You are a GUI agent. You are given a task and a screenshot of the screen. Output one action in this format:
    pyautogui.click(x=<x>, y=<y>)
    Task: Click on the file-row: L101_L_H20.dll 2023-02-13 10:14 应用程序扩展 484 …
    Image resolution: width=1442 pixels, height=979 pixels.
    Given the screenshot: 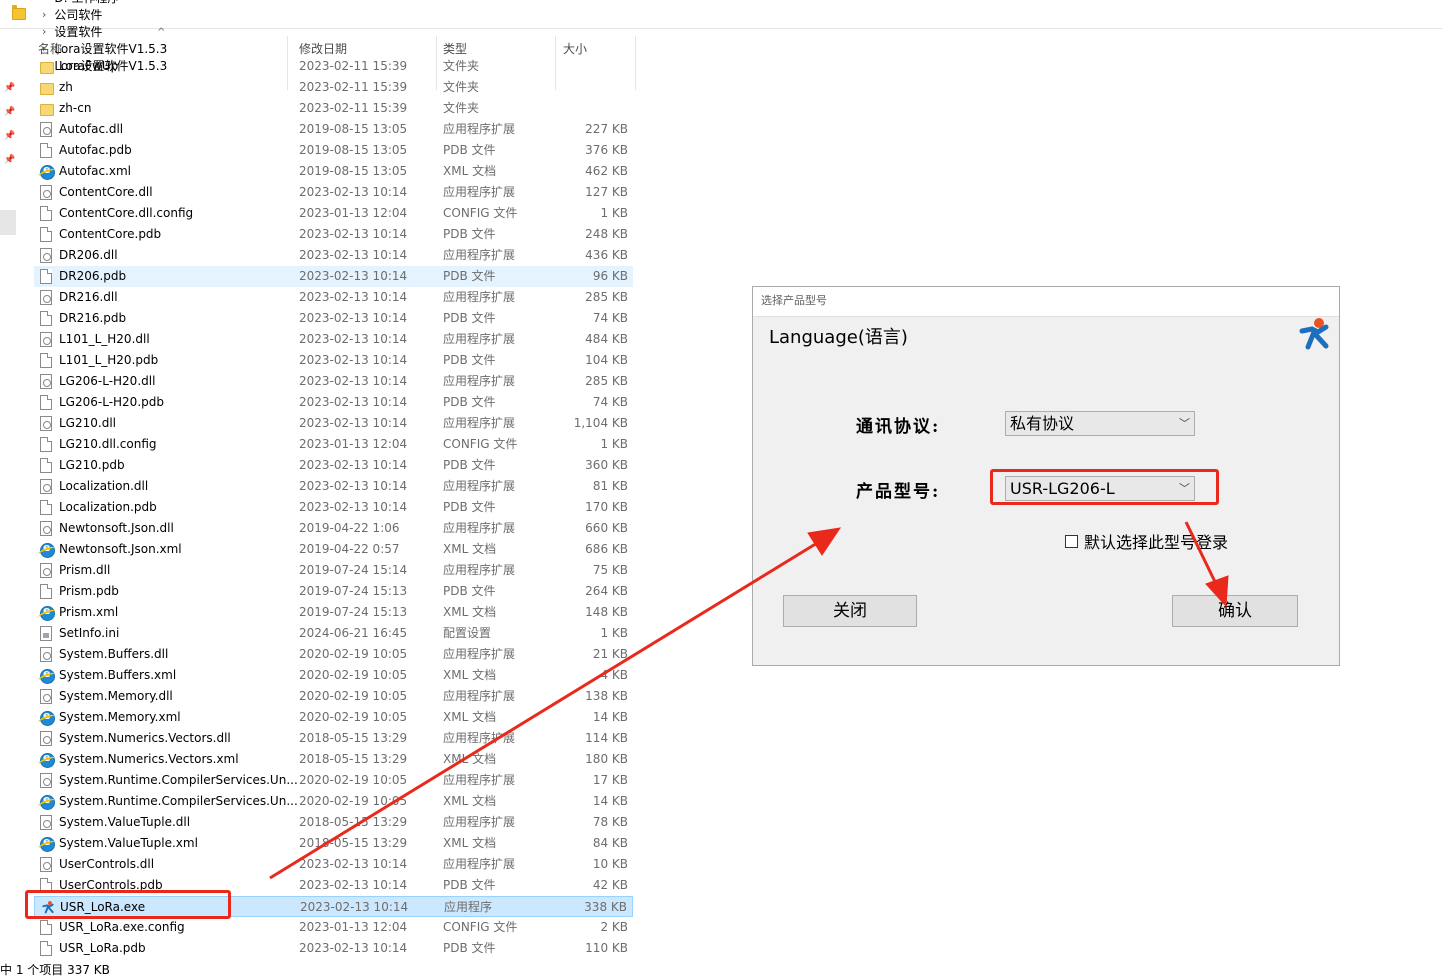 What is the action you would take?
    pyautogui.click(x=333, y=339)
    